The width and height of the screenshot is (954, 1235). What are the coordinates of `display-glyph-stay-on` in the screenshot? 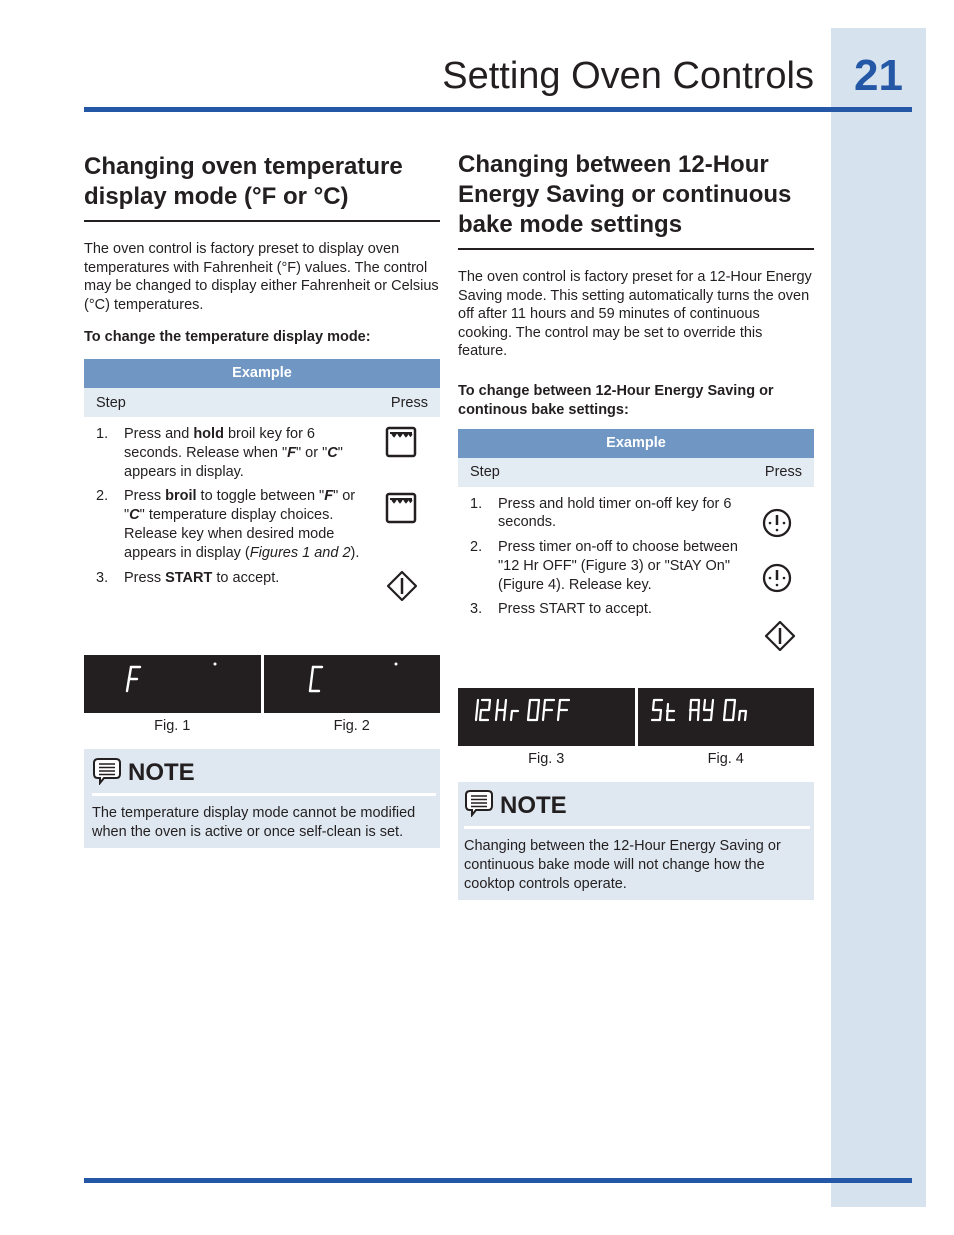 It's located at (698, 709).